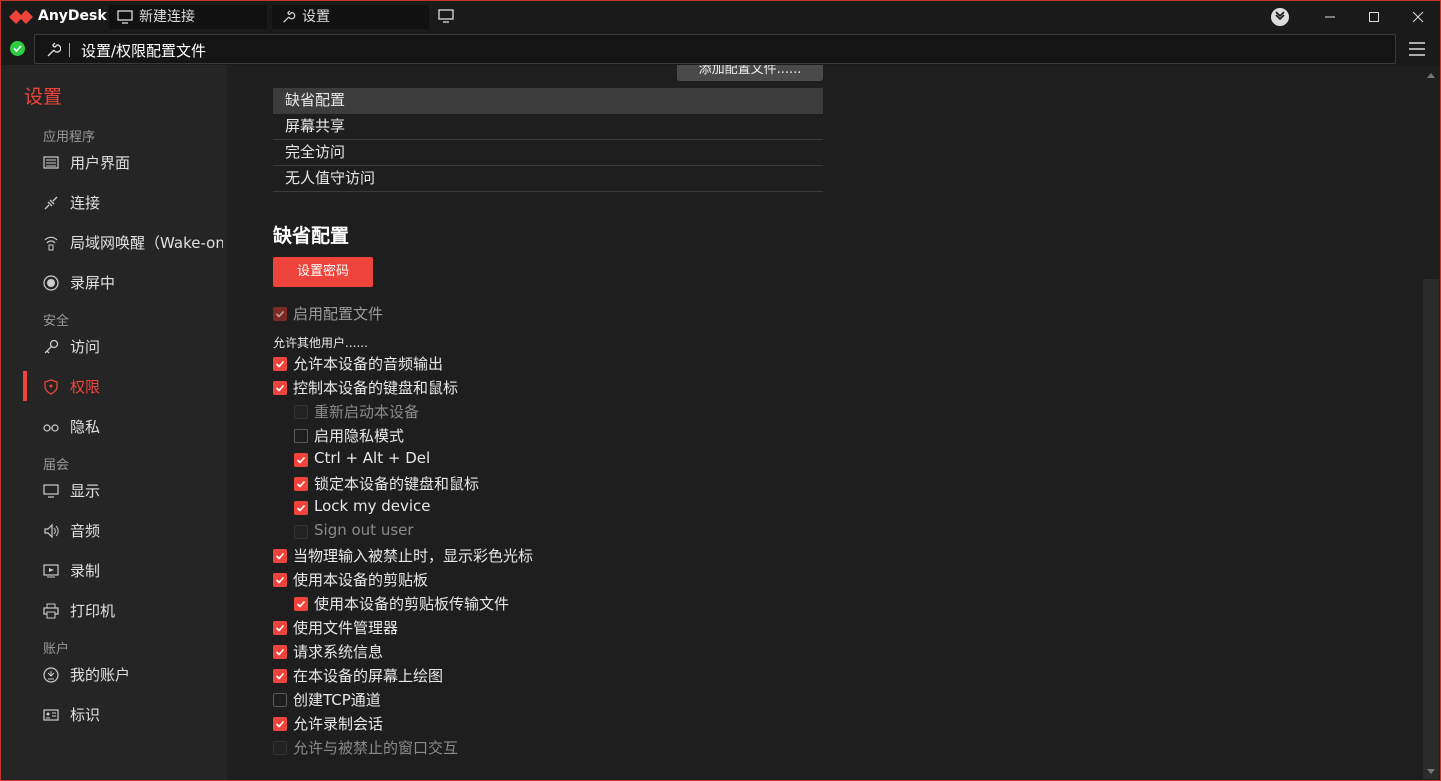 This screenshot has width=1441, height=781. Describe the element at coordinates (133, 347) in the screenshot. I see `sidebar-item-access: 访问` at that location.